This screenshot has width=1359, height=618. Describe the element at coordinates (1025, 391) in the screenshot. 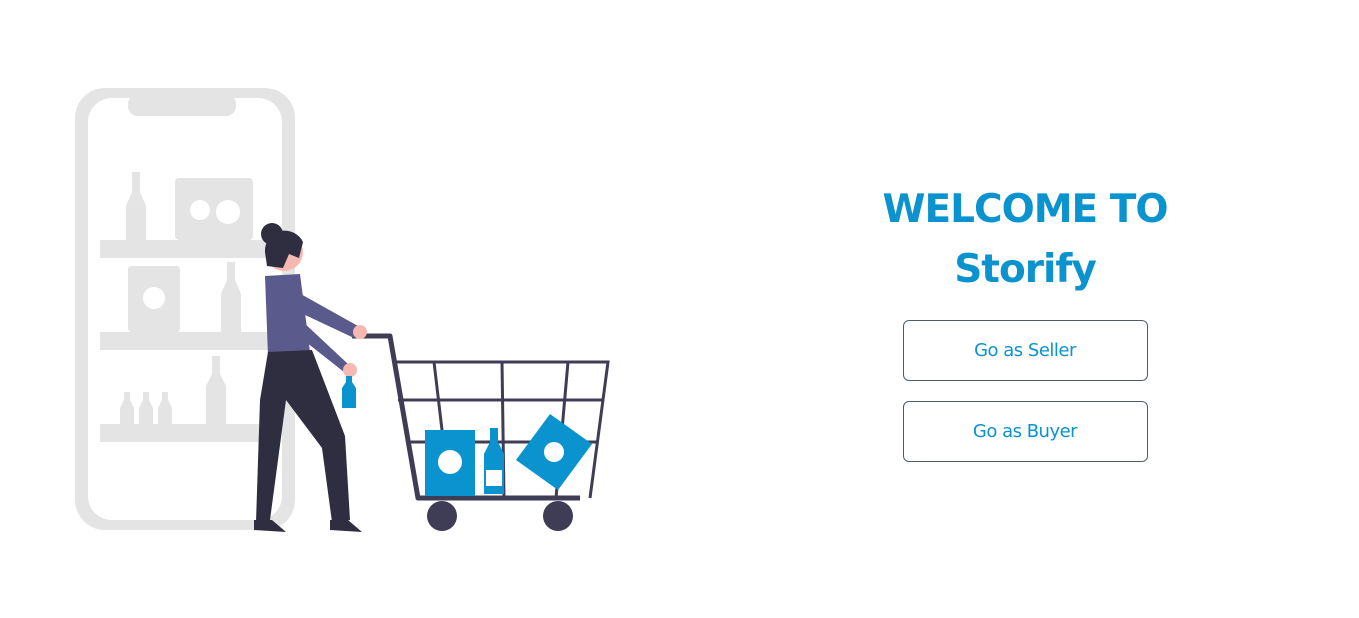

I see `role-actions: Go as Seller Go as Buyer` at that location.